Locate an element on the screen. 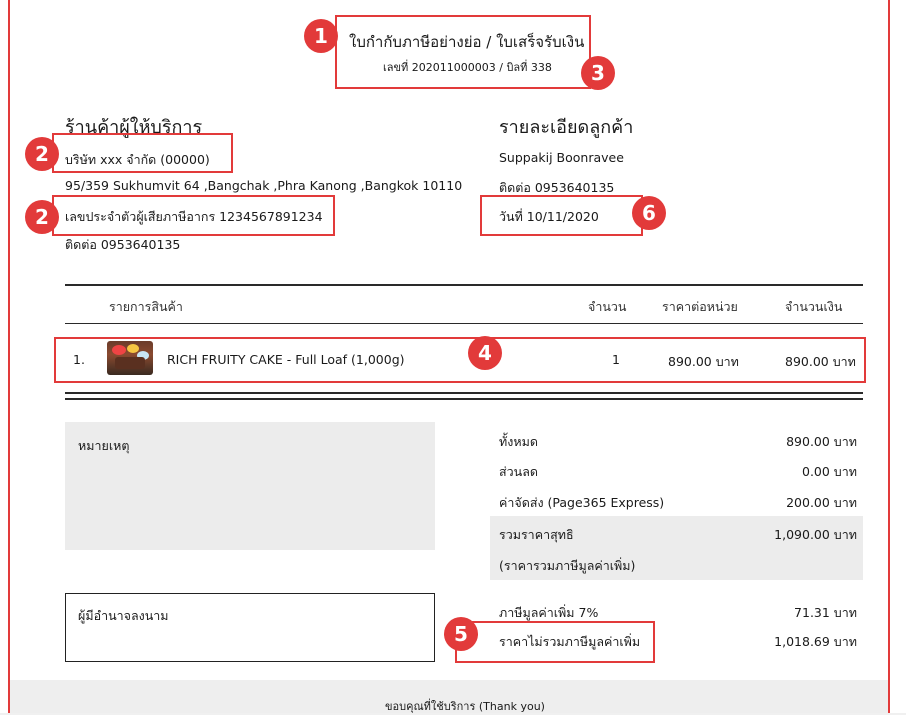 The image size is (906, 715). col-header-amount: จำนวนเงิน is located at coordinates (814, 306).